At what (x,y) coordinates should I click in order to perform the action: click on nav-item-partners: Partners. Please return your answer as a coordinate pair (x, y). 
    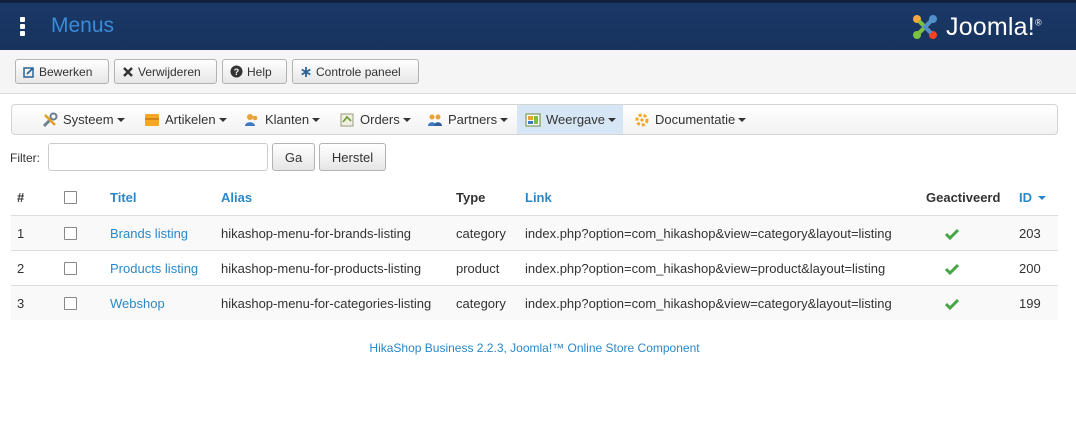
    Looking at the image, I should click on (467, 119).